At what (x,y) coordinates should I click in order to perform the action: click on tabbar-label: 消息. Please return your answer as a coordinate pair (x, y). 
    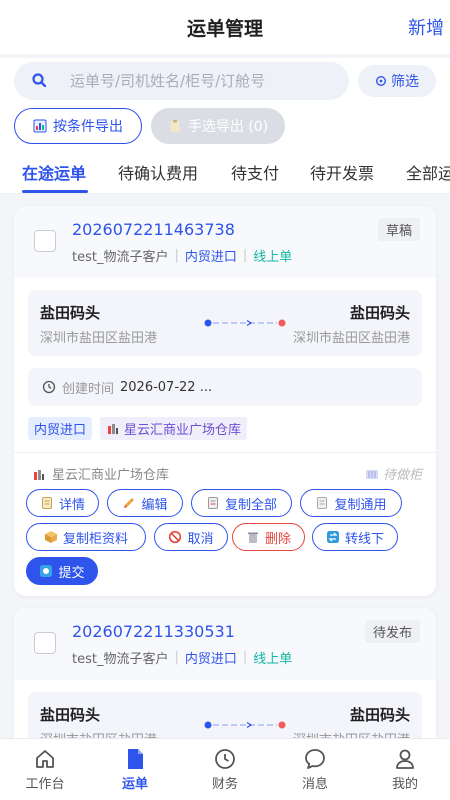
    Looking at the image, I should click on (314, 784).